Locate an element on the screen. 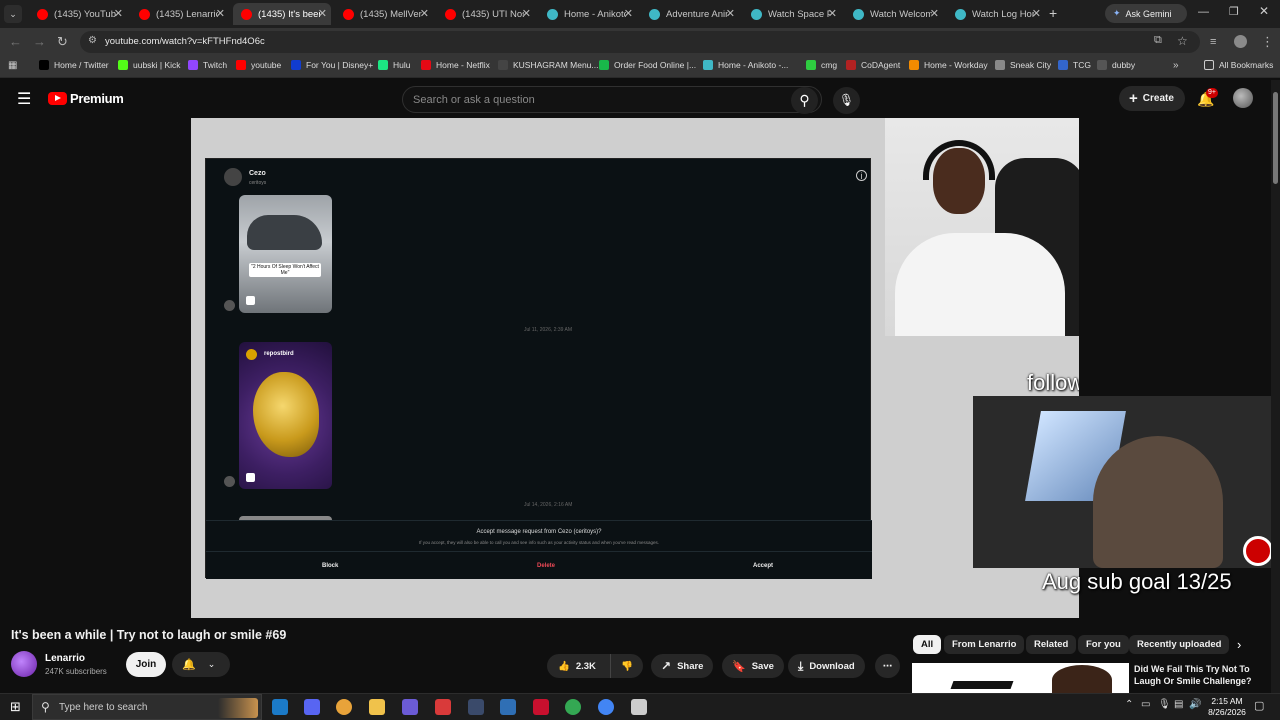  game-icon is located at coordinates (410, 707).